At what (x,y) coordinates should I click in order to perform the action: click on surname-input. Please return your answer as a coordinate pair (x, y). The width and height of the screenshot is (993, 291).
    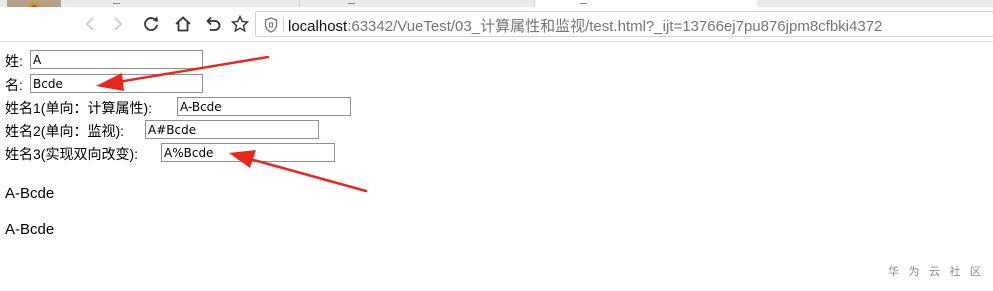
    Looking at the image, I should click on (116, 59).